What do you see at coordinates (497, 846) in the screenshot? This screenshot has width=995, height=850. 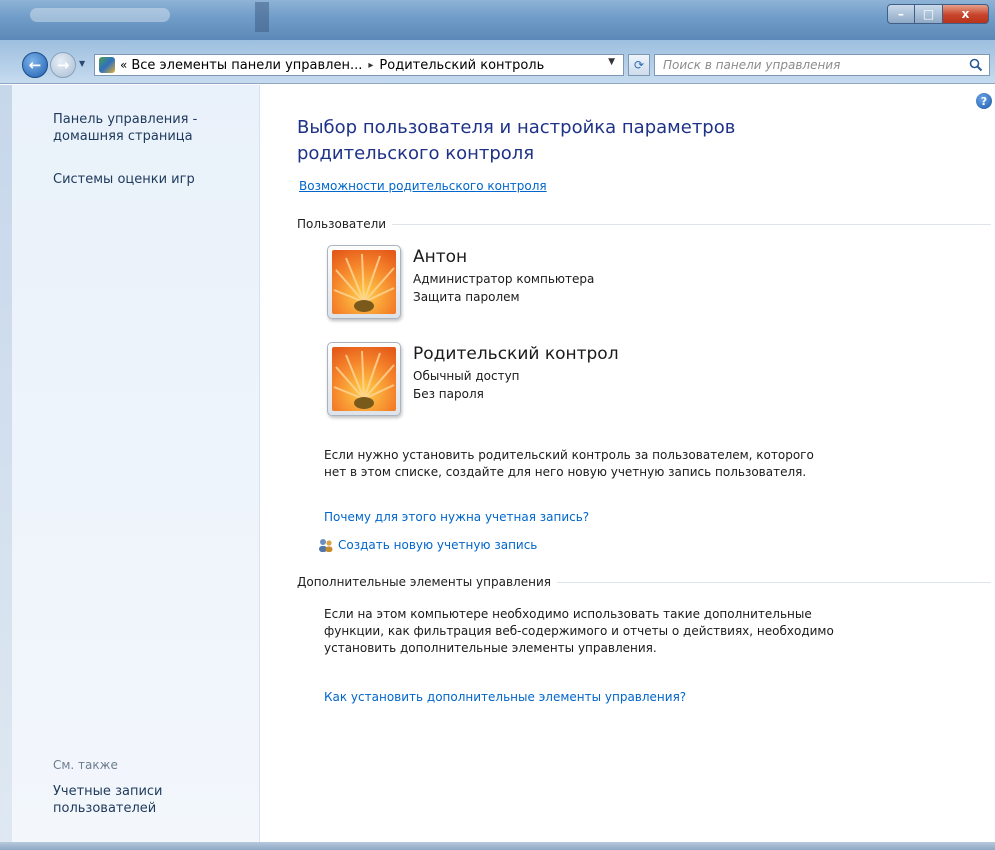 I see `window-bottom-border` at bounding box center [497, 846].